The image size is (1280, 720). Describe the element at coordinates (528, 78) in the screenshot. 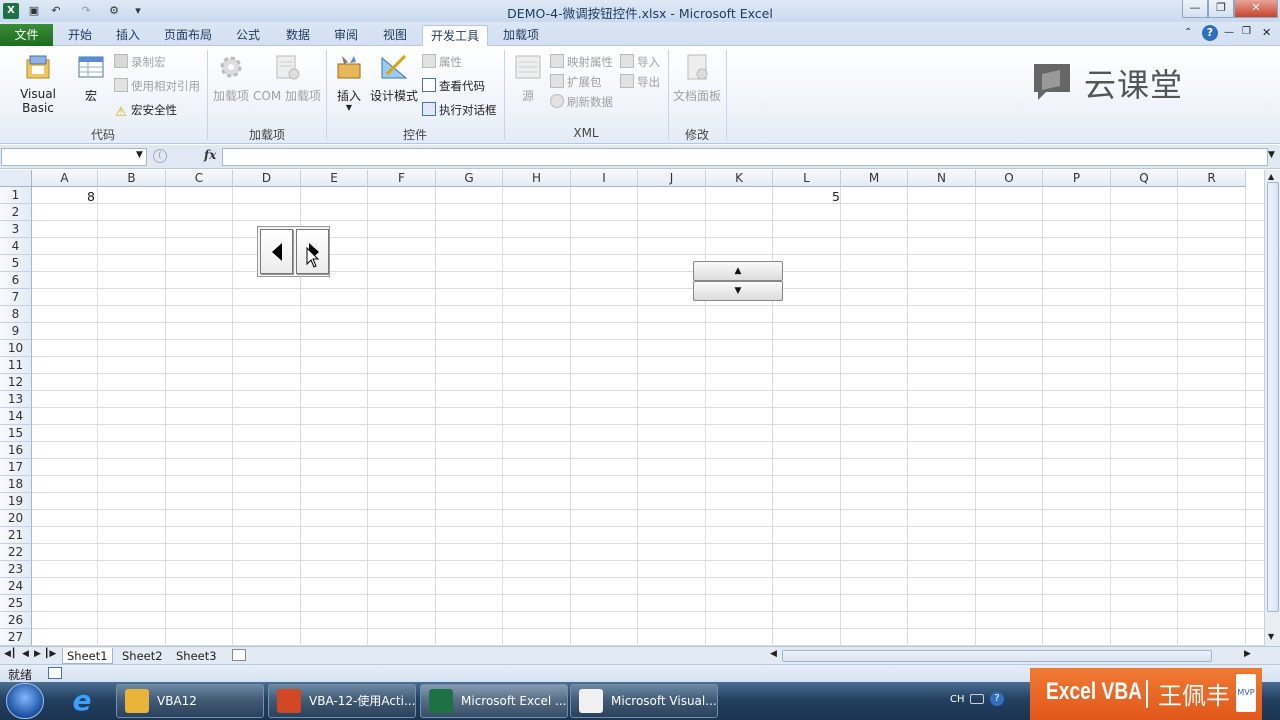

I see `xml-source-button: 源` at that location.